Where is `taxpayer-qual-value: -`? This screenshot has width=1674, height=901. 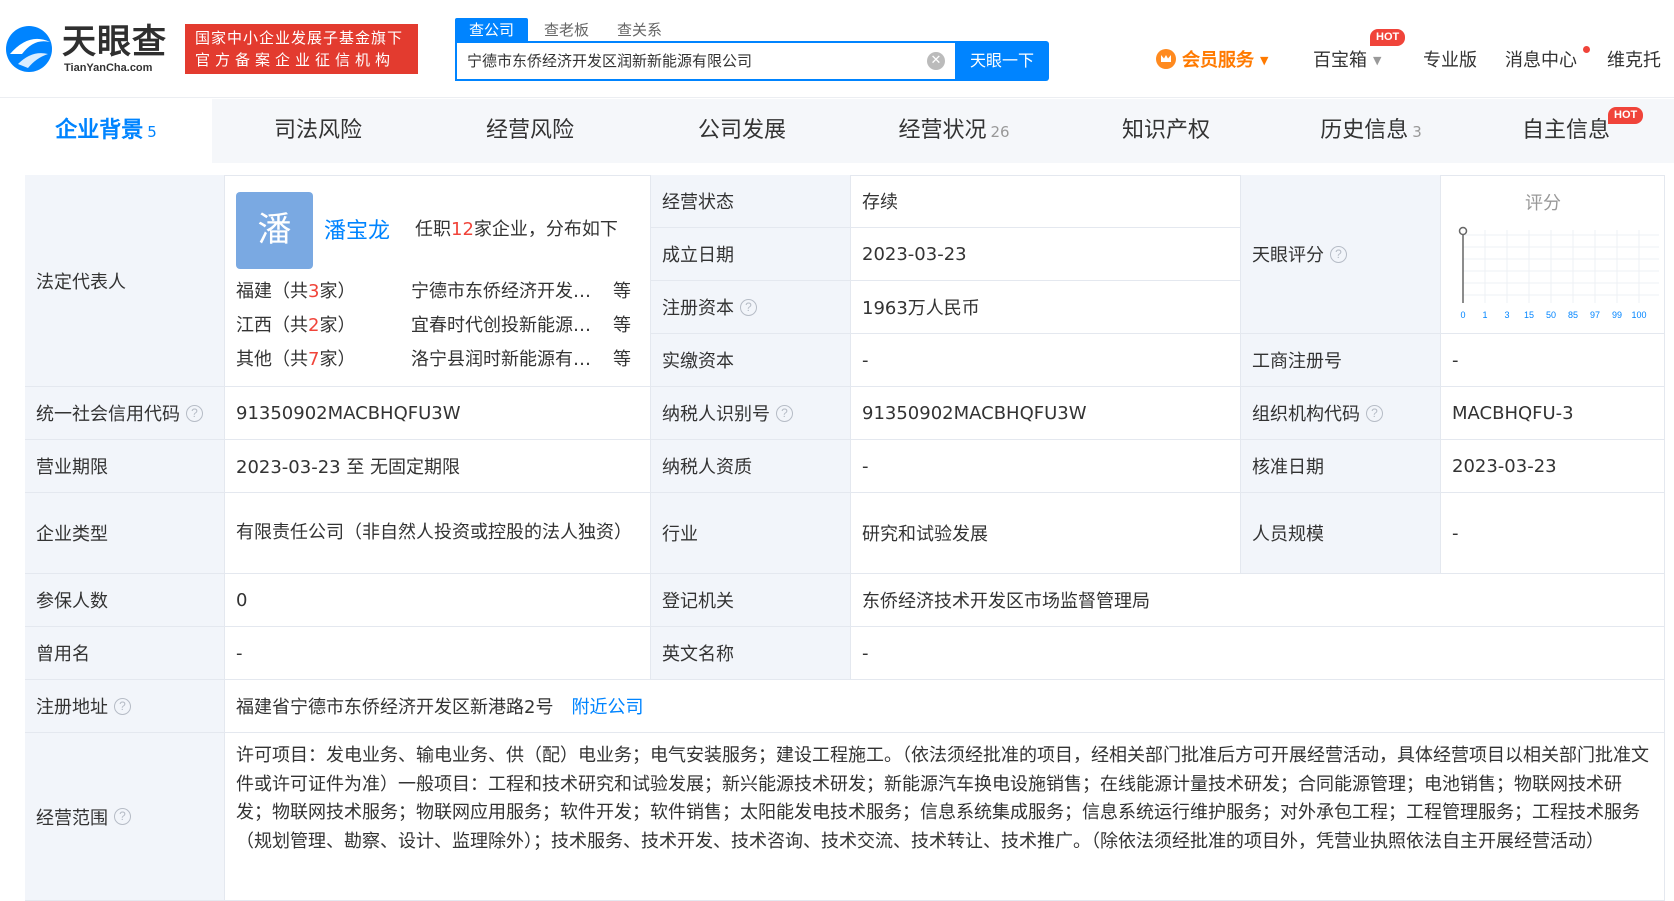
taxpayer-qual-value: - is located at coordinates (1046, 466).